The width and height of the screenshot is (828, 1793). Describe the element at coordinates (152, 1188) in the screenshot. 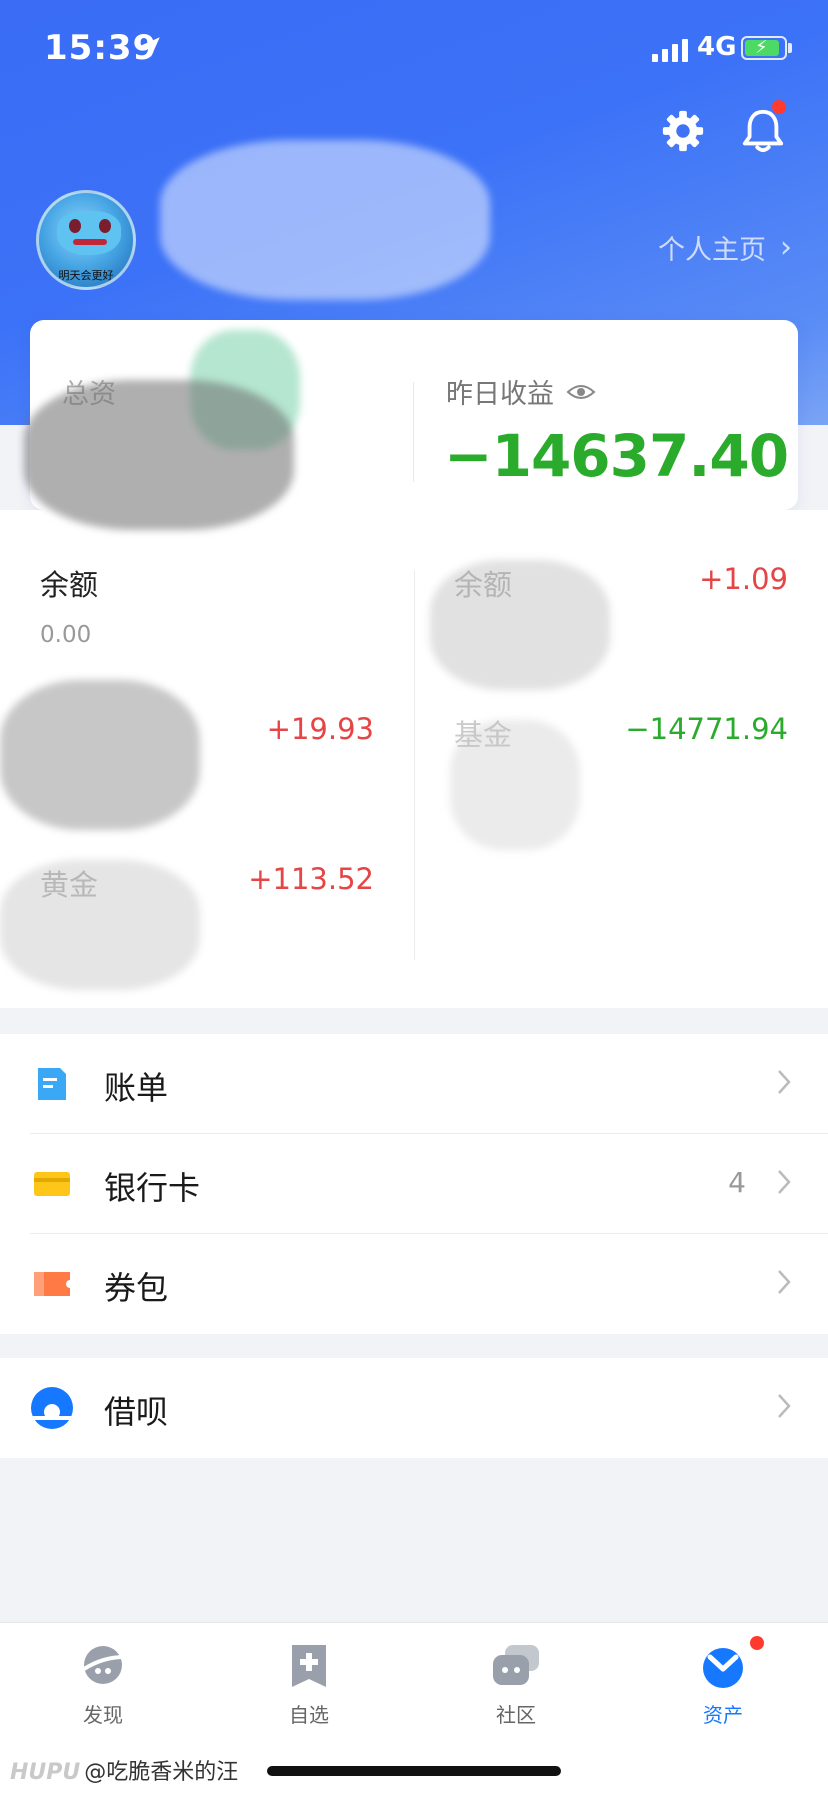

I see `menu-item-label: 银行卡` at that location.